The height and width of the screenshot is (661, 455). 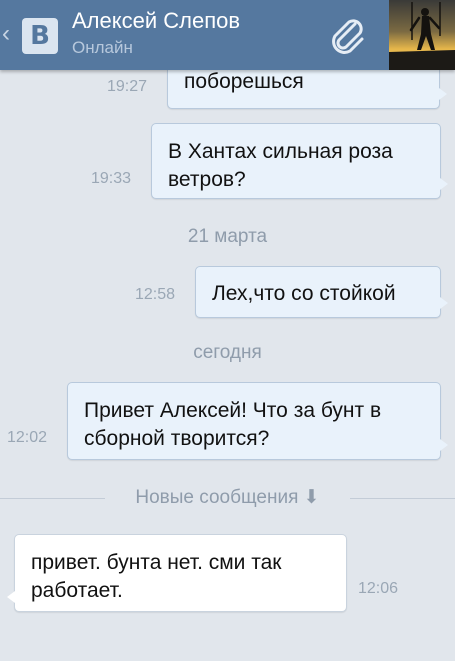 I want to click on message-time: 12:06, so click(x=378, y=588).